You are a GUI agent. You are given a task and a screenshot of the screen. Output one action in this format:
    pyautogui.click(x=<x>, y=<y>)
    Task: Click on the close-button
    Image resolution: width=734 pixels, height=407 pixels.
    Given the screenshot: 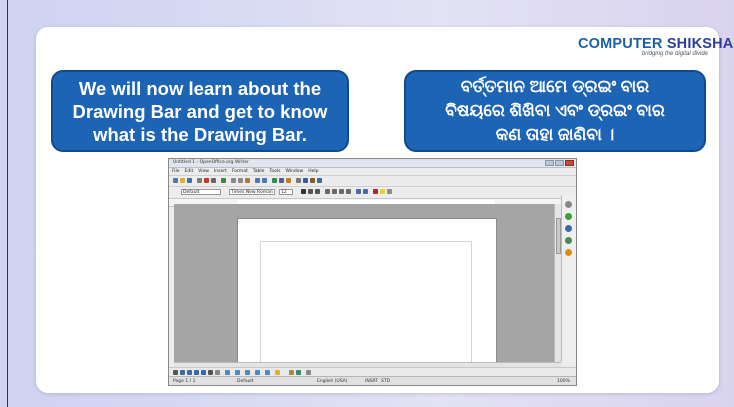 What is the action you would take?
    pyautogui.click(x=569, y=163)
    